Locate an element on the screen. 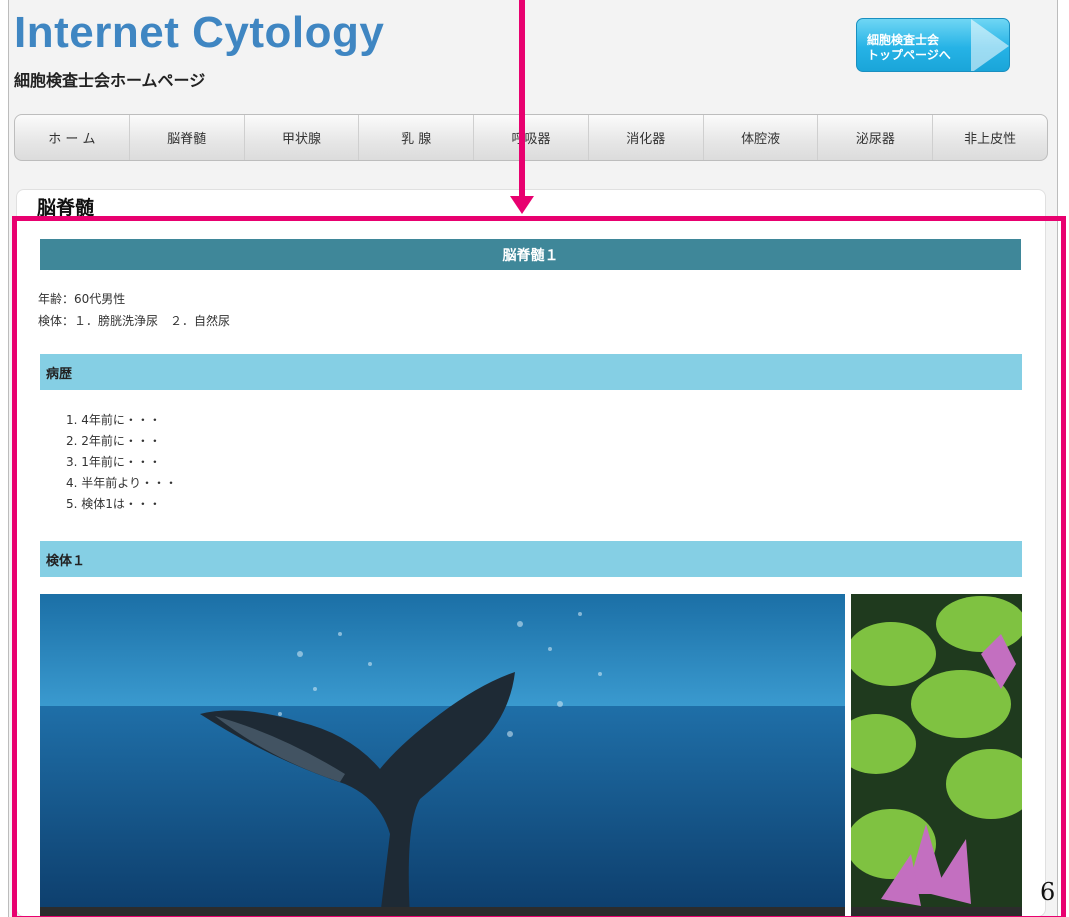  nav-item-digestive: 消化器 is located at coordinates (646, 137).